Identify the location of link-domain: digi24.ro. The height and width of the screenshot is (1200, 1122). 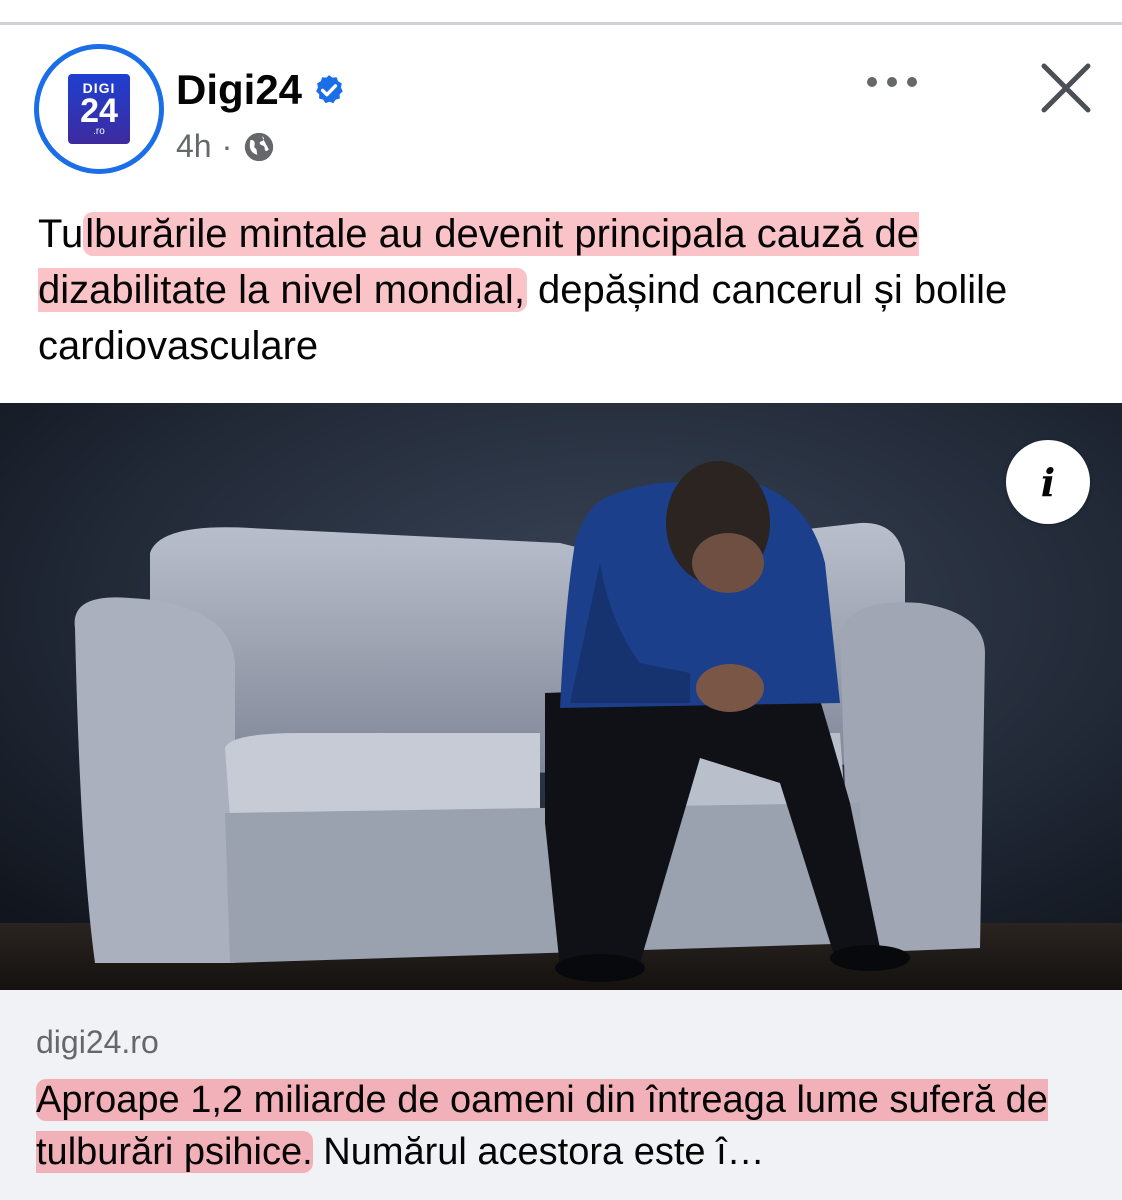
(97, 1042).